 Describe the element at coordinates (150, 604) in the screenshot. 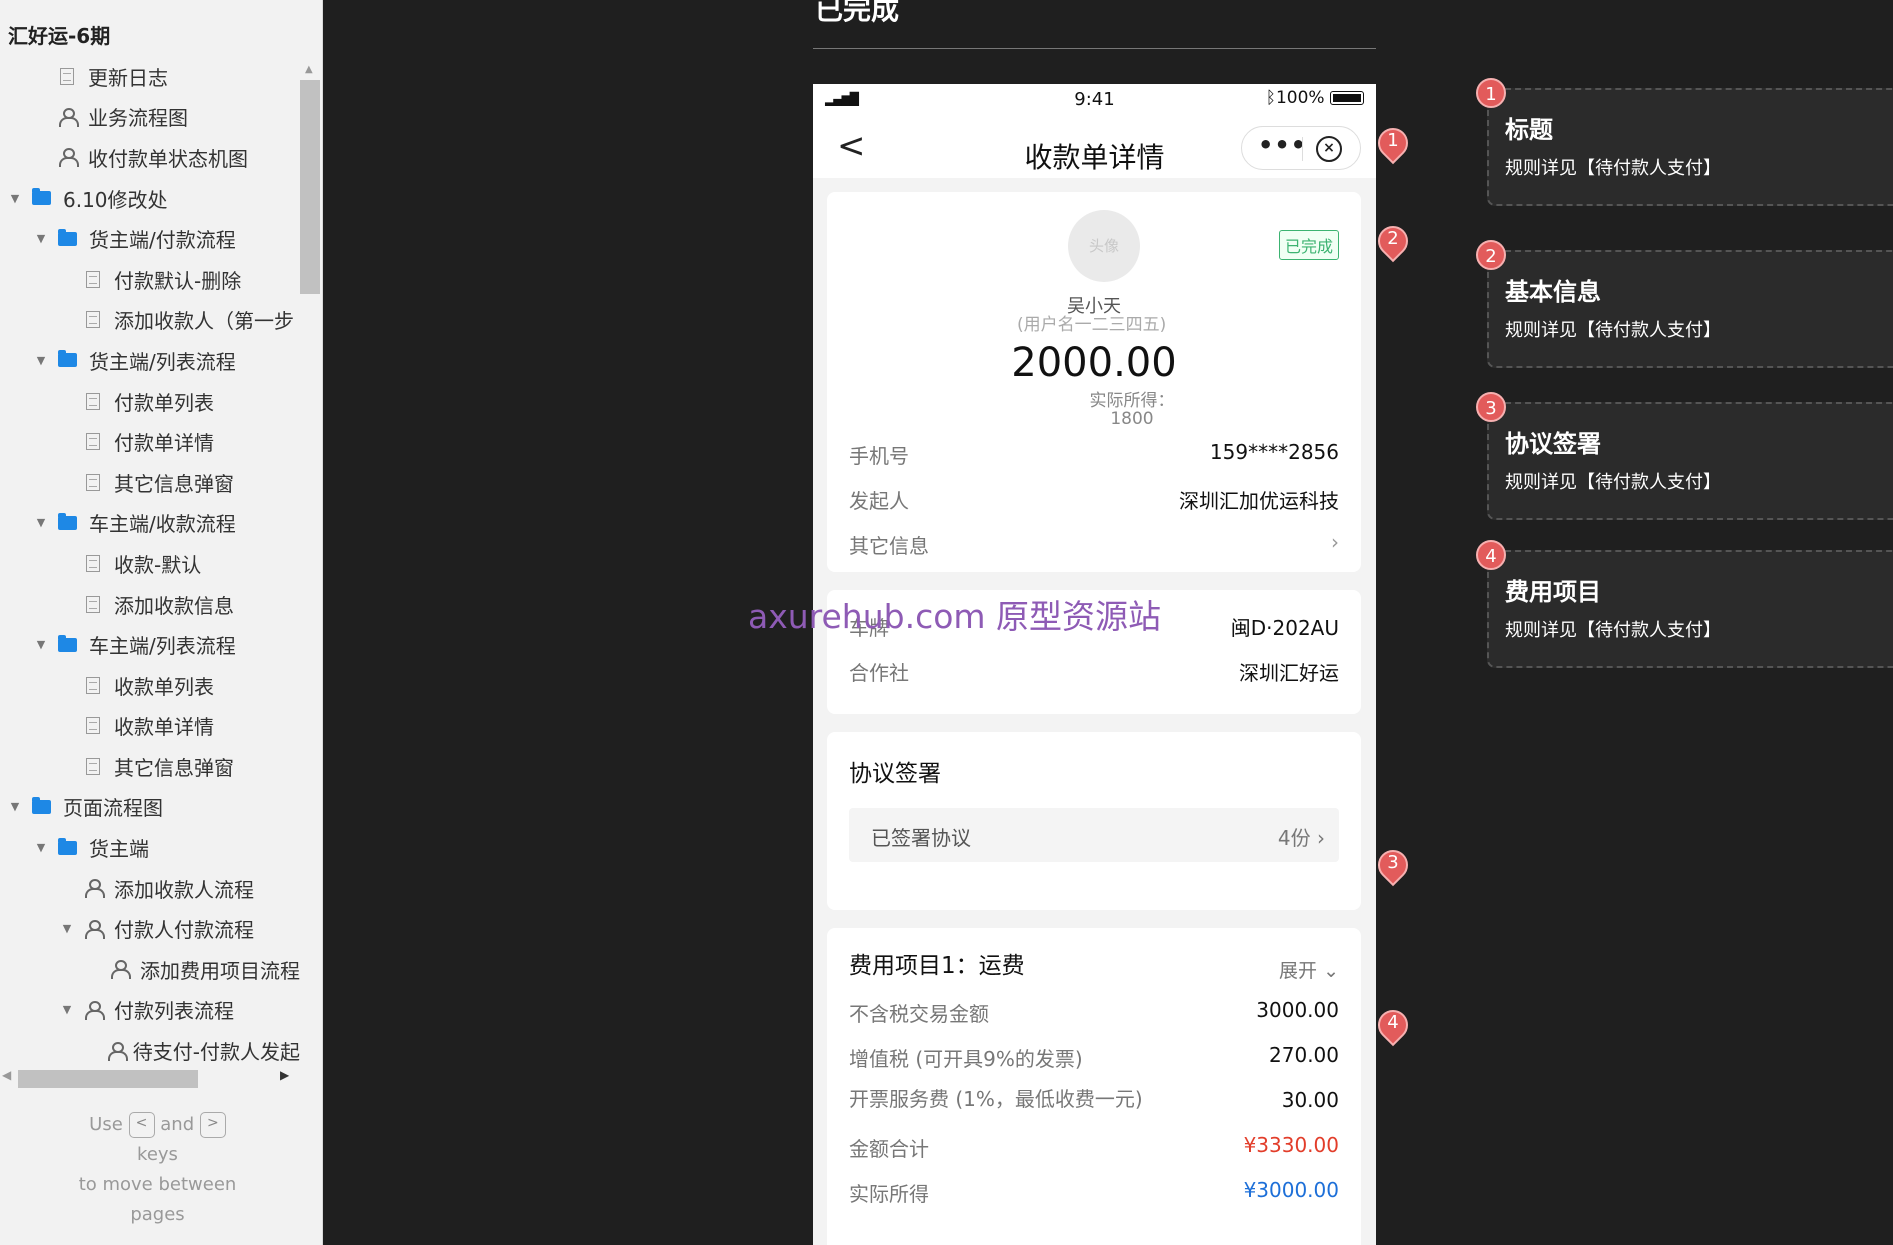

I see `sidebar-item: 添加收款信息` at that location.